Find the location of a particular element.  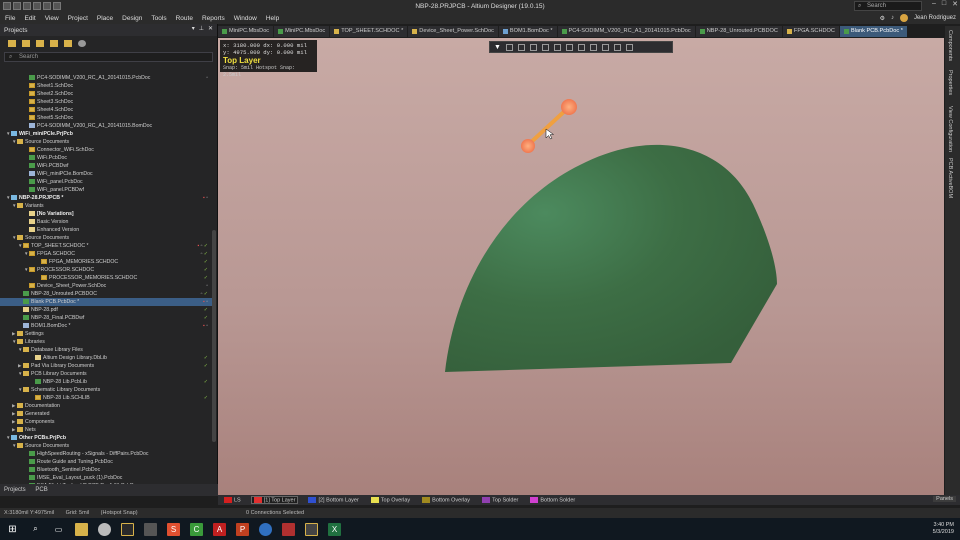

tree-item: WiFi_panel.PcbDoc is located at coordinates (106, 182).